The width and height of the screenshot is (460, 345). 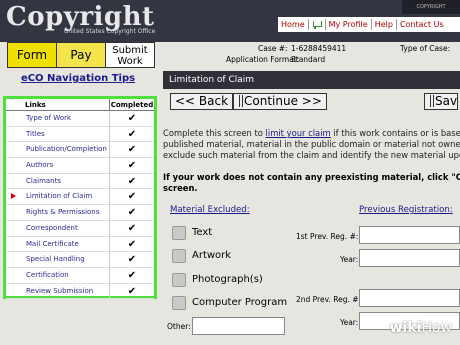 What do you see at coordinates (57, 228) in the screenshot?
I see `link-correspondent: Correspondent` at bounding box center [57, 228].